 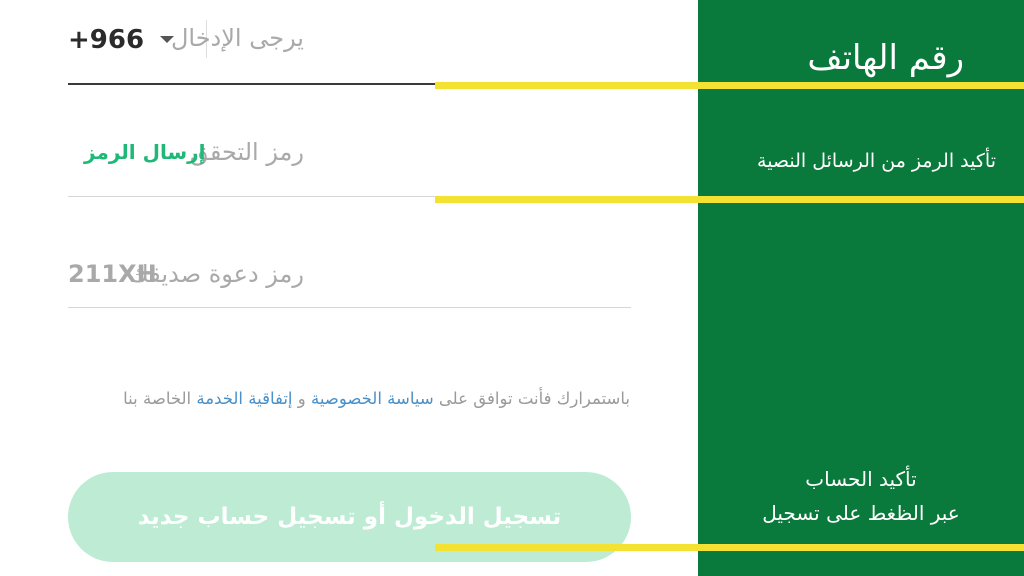 I want to click on callout-line-sms, so click(x=729, y=199).